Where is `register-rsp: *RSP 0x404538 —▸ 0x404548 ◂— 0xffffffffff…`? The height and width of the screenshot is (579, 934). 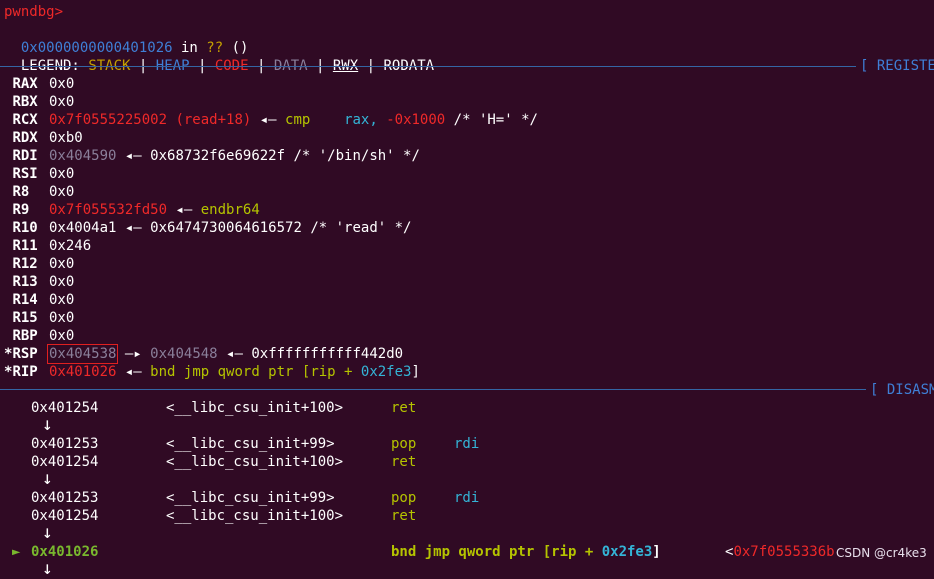
register-rsp: *RSP 0x404538 —▸ 0x404548 ◂— 0xffffffffff… is located at coordinates (204, 354).